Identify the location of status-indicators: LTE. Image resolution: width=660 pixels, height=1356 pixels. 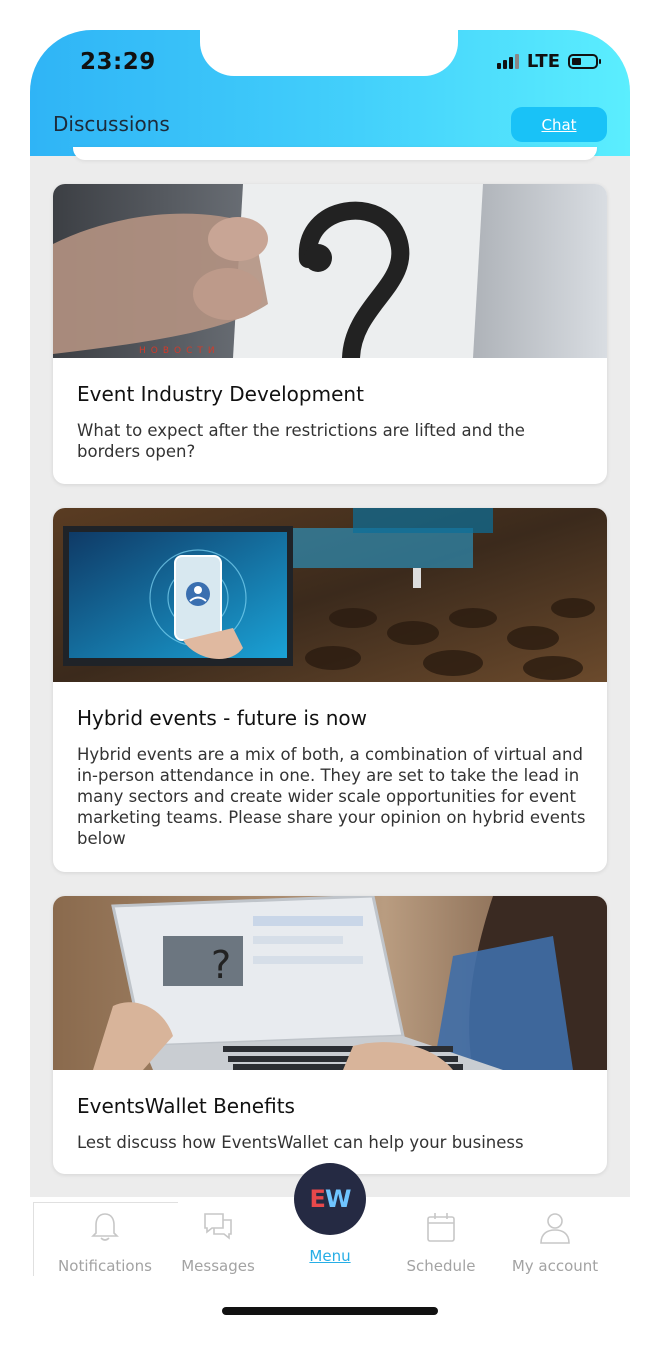
(548, 61).